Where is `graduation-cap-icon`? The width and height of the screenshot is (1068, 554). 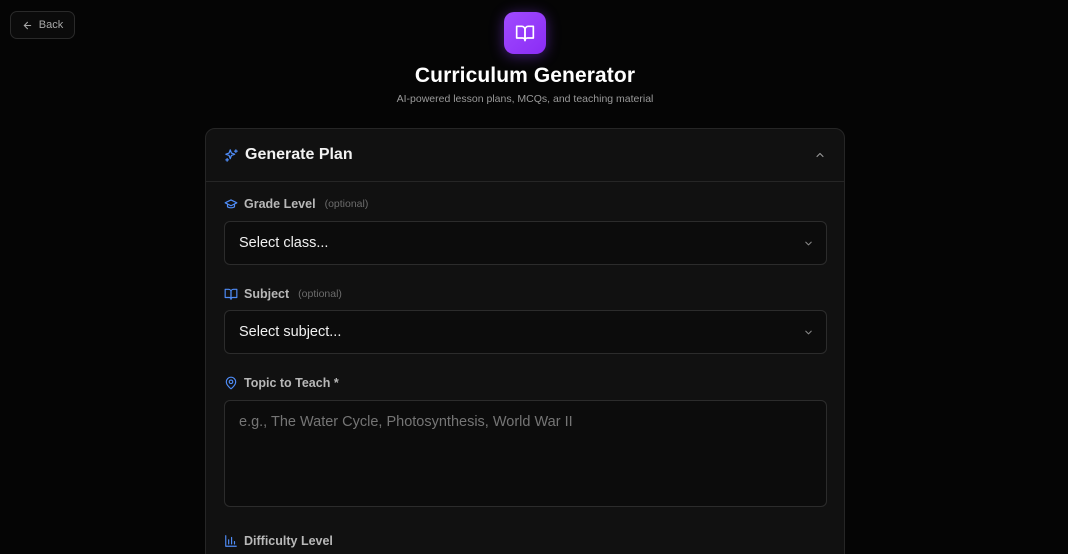 graduation-cap-icon is located at coordinates (231, 204).